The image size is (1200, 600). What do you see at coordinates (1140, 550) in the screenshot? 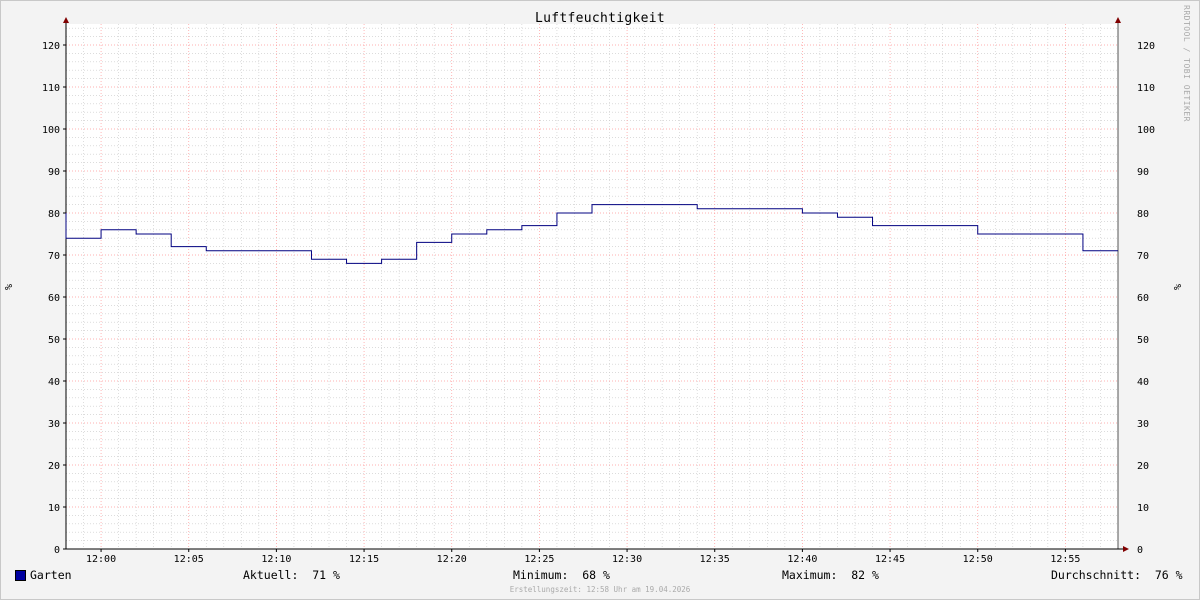
I see `y-tick-label-right: 0` at bounding box center [1140, 550].